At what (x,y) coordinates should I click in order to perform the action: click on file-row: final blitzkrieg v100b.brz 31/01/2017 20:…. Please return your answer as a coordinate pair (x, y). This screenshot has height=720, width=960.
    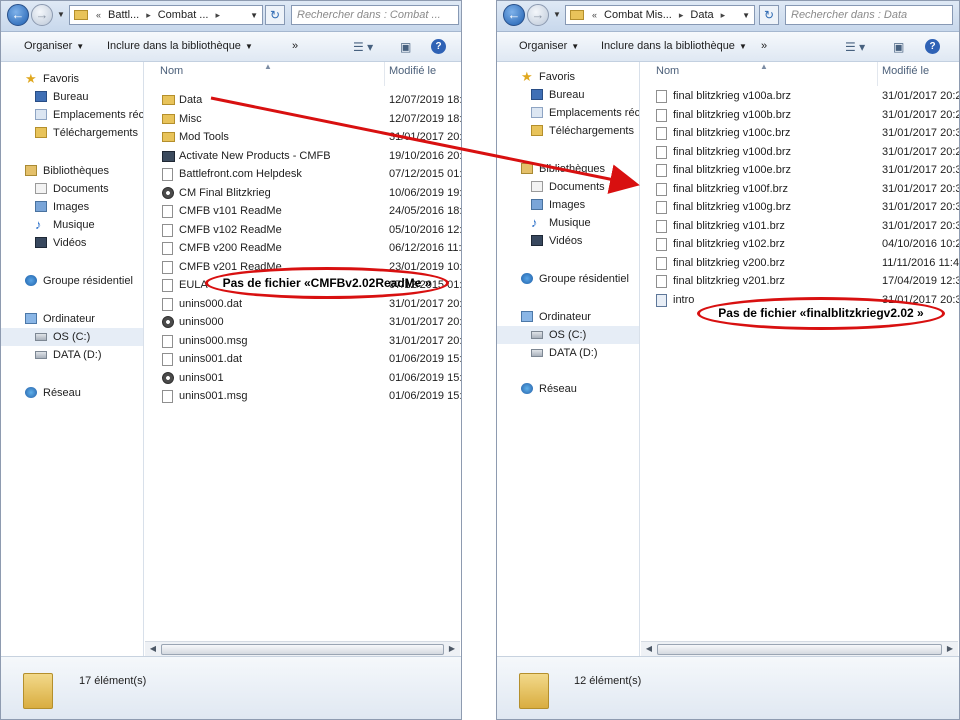
    Looking at the image, I should click on (799, 115).